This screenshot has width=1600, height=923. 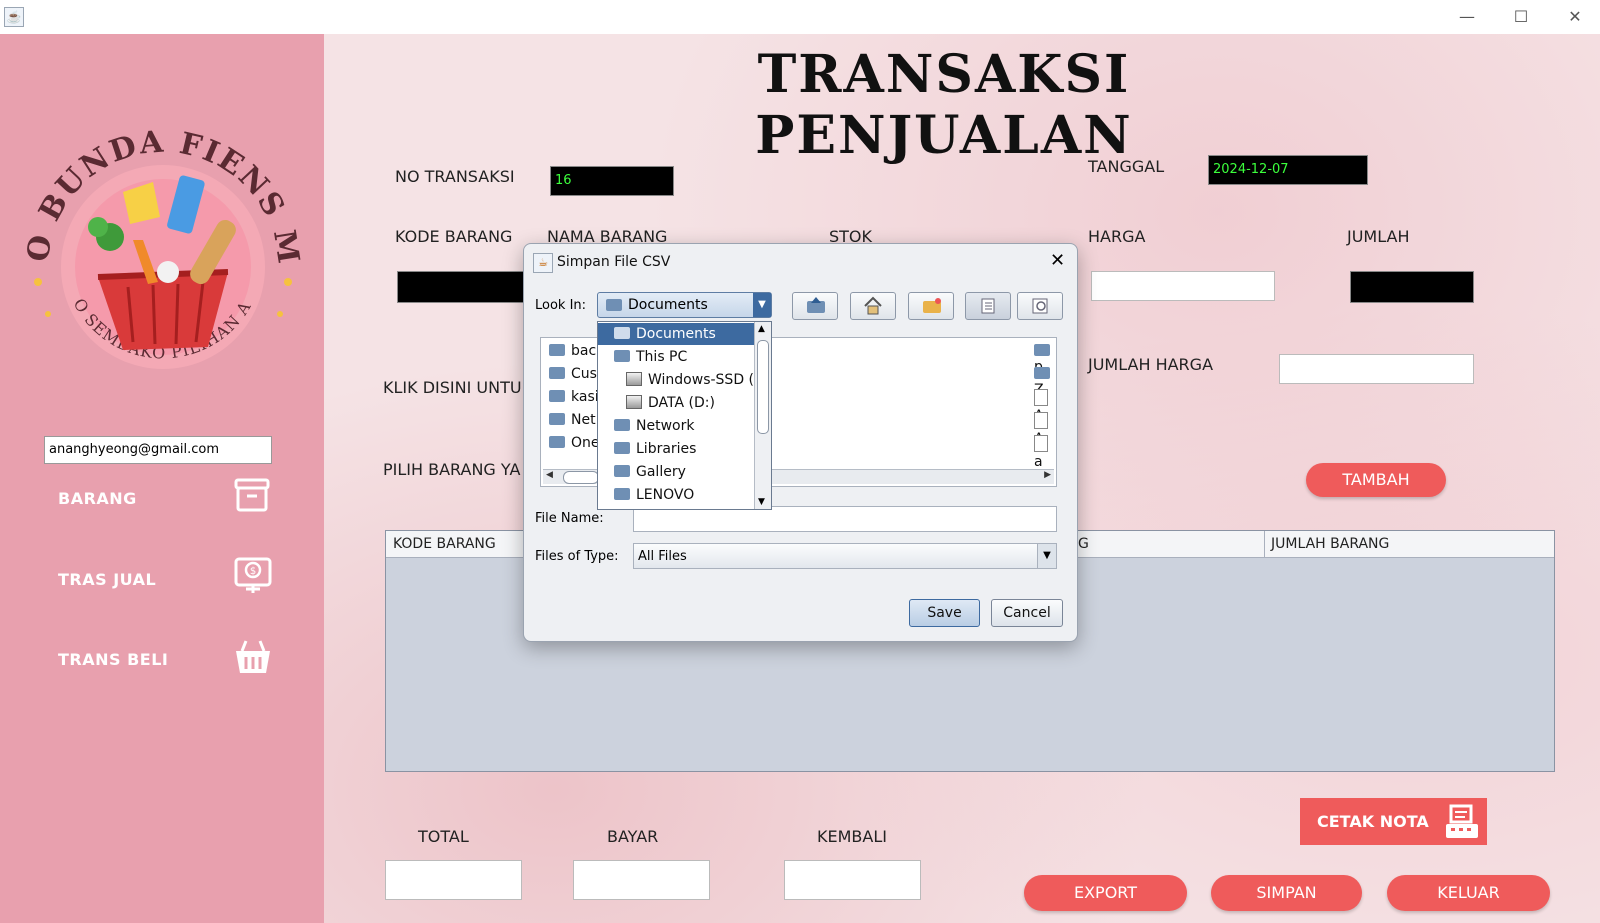 I want to click on save-button: Save, so click(x=944, y=613).